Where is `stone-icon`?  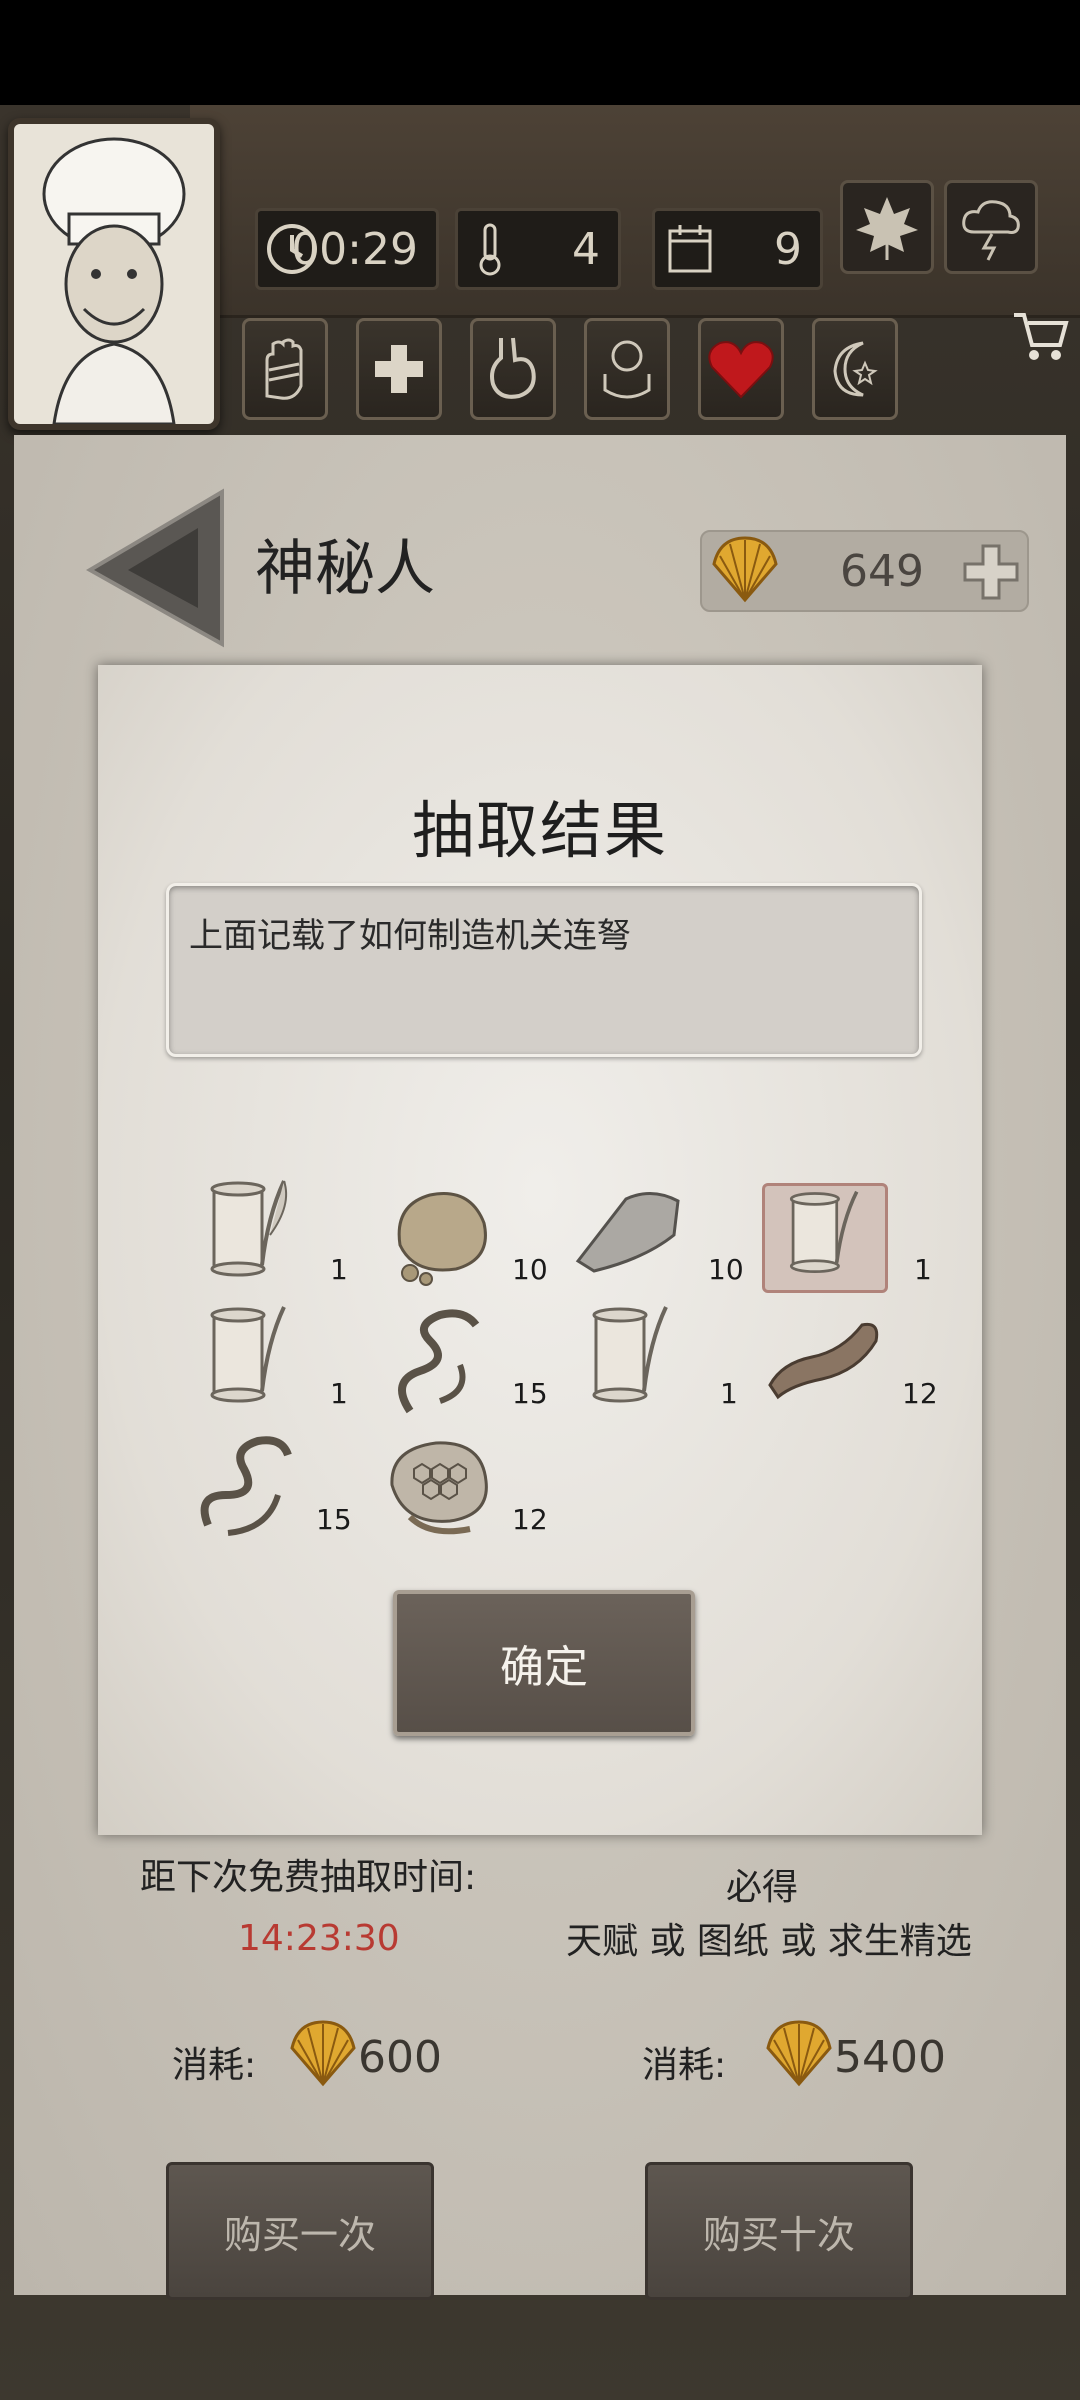 stone-icon is located at coordinates (627, 1232).